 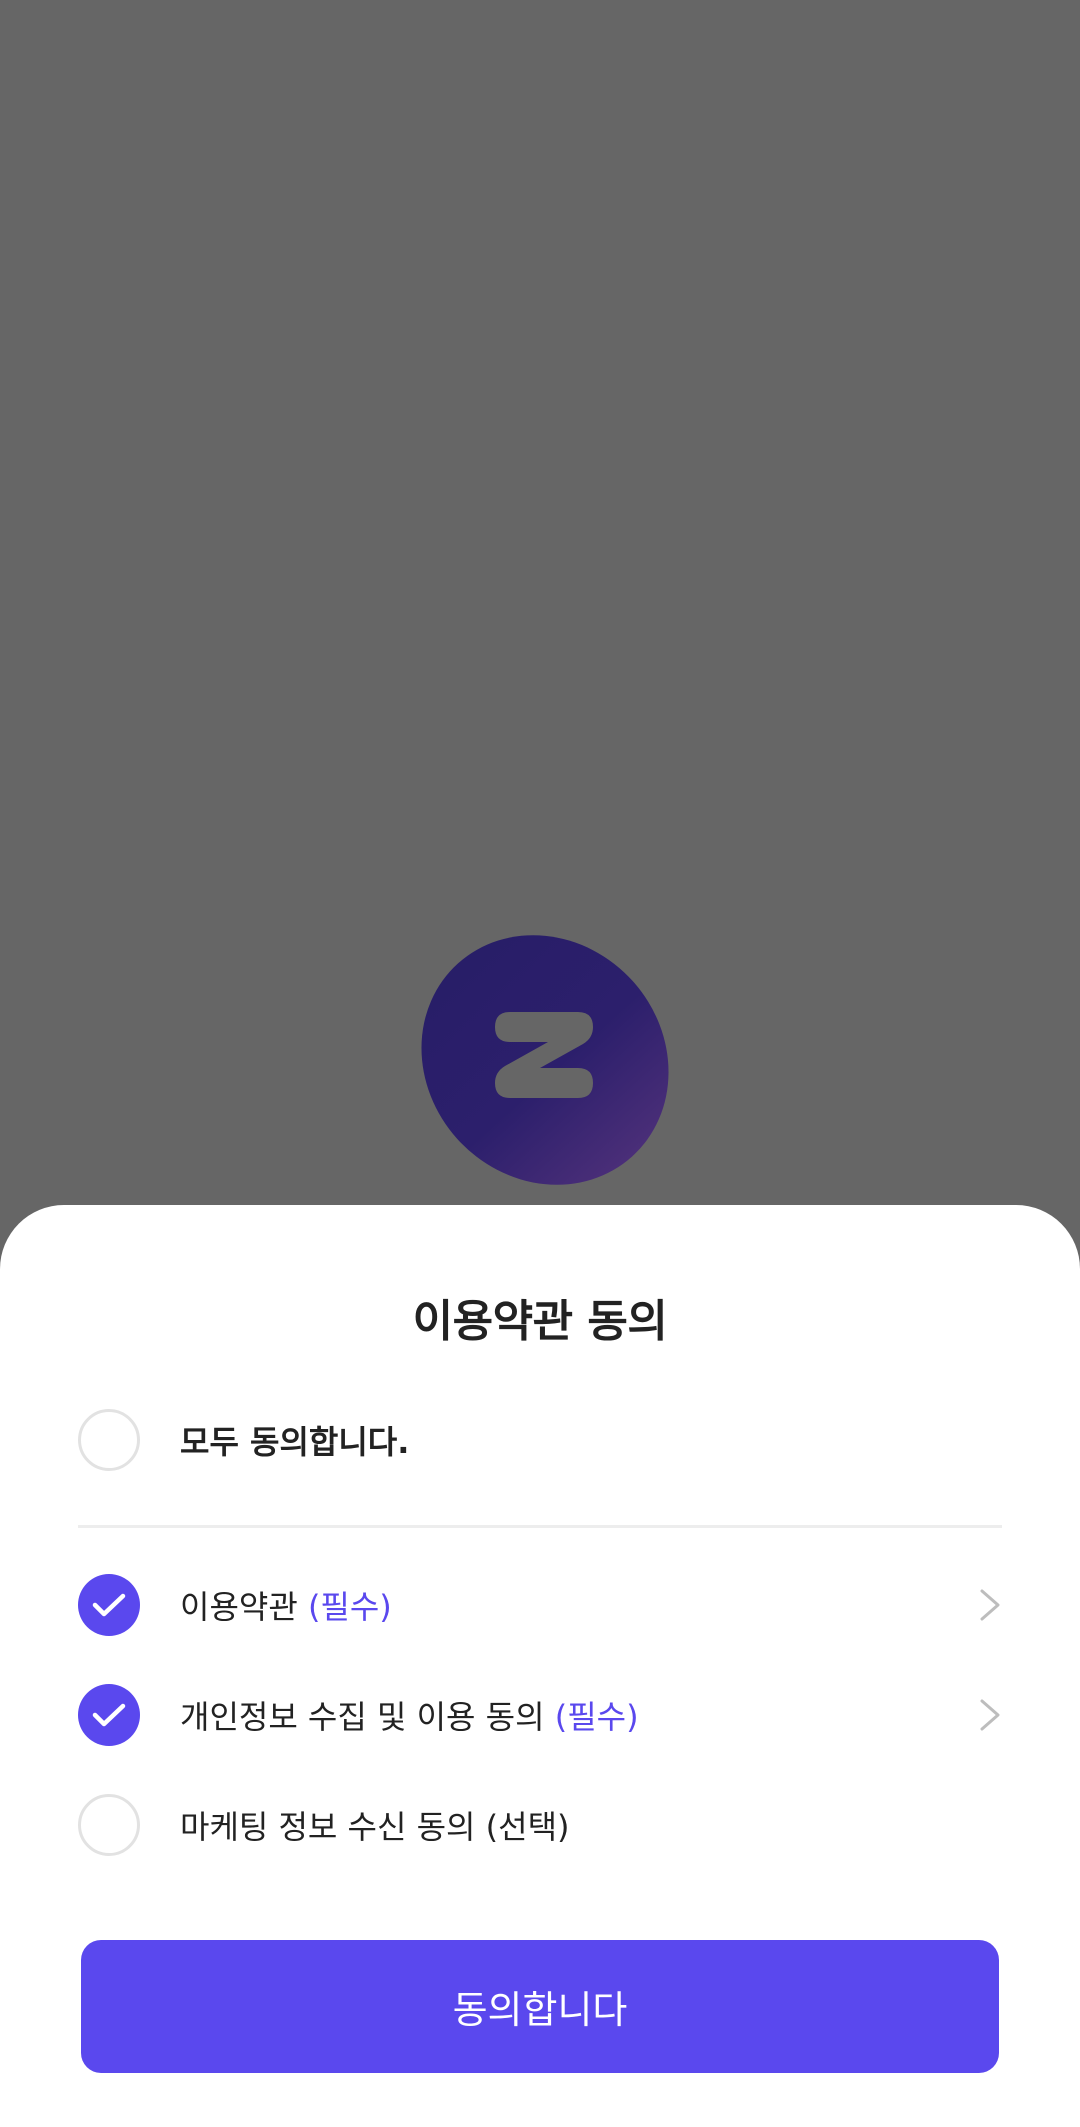 What do you see at coordinates (409, 1717) in the screenshot?
I see `terms-privacy-label: 개인정보 수집 및 이용 동의 (필수)` at bounding box center [409, 1717].